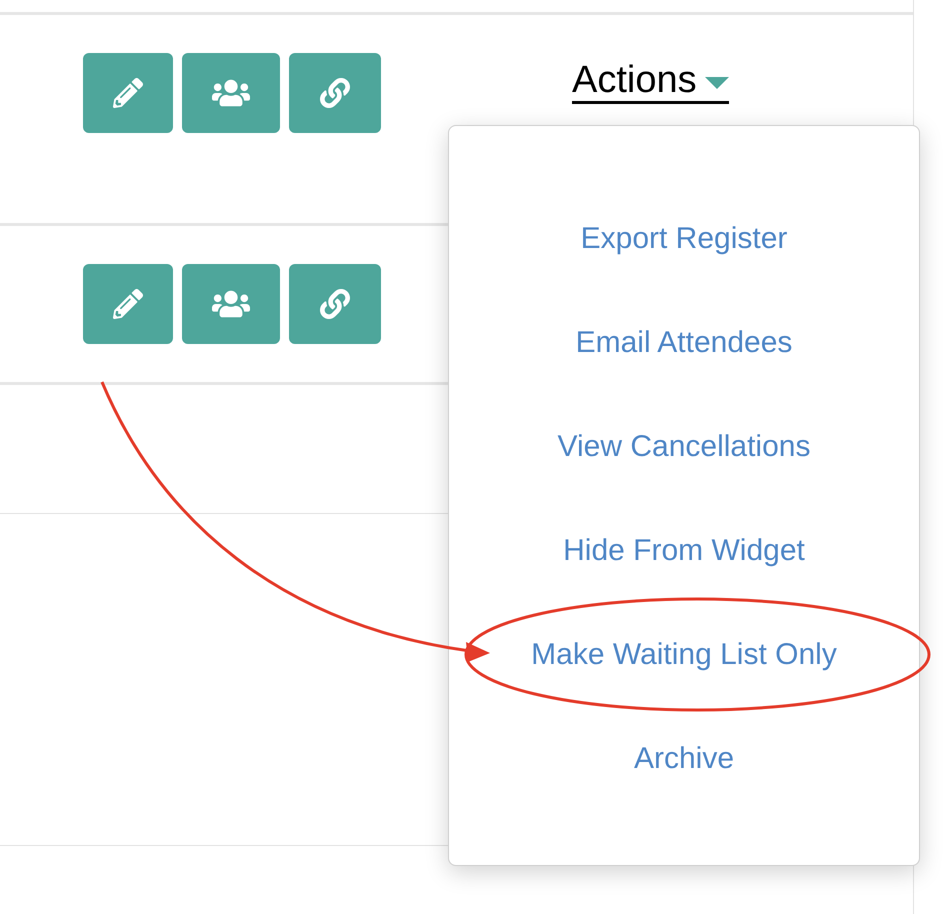  Describe the element at coordinates (716, 84) in the screenshot. I see `caret-icon` at that location.